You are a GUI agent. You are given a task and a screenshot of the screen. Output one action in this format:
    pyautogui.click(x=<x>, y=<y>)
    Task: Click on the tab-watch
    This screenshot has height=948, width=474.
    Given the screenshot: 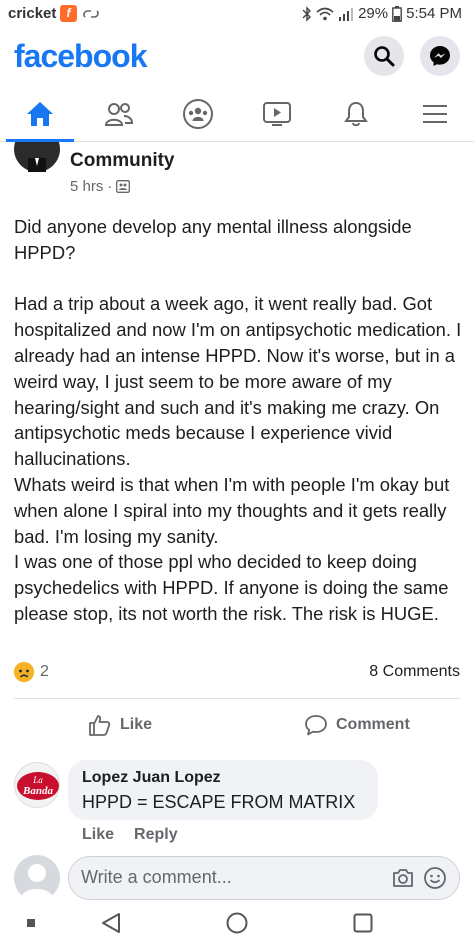 What is the action you would take?
    pyautogui.click(x=276, y=114)
    